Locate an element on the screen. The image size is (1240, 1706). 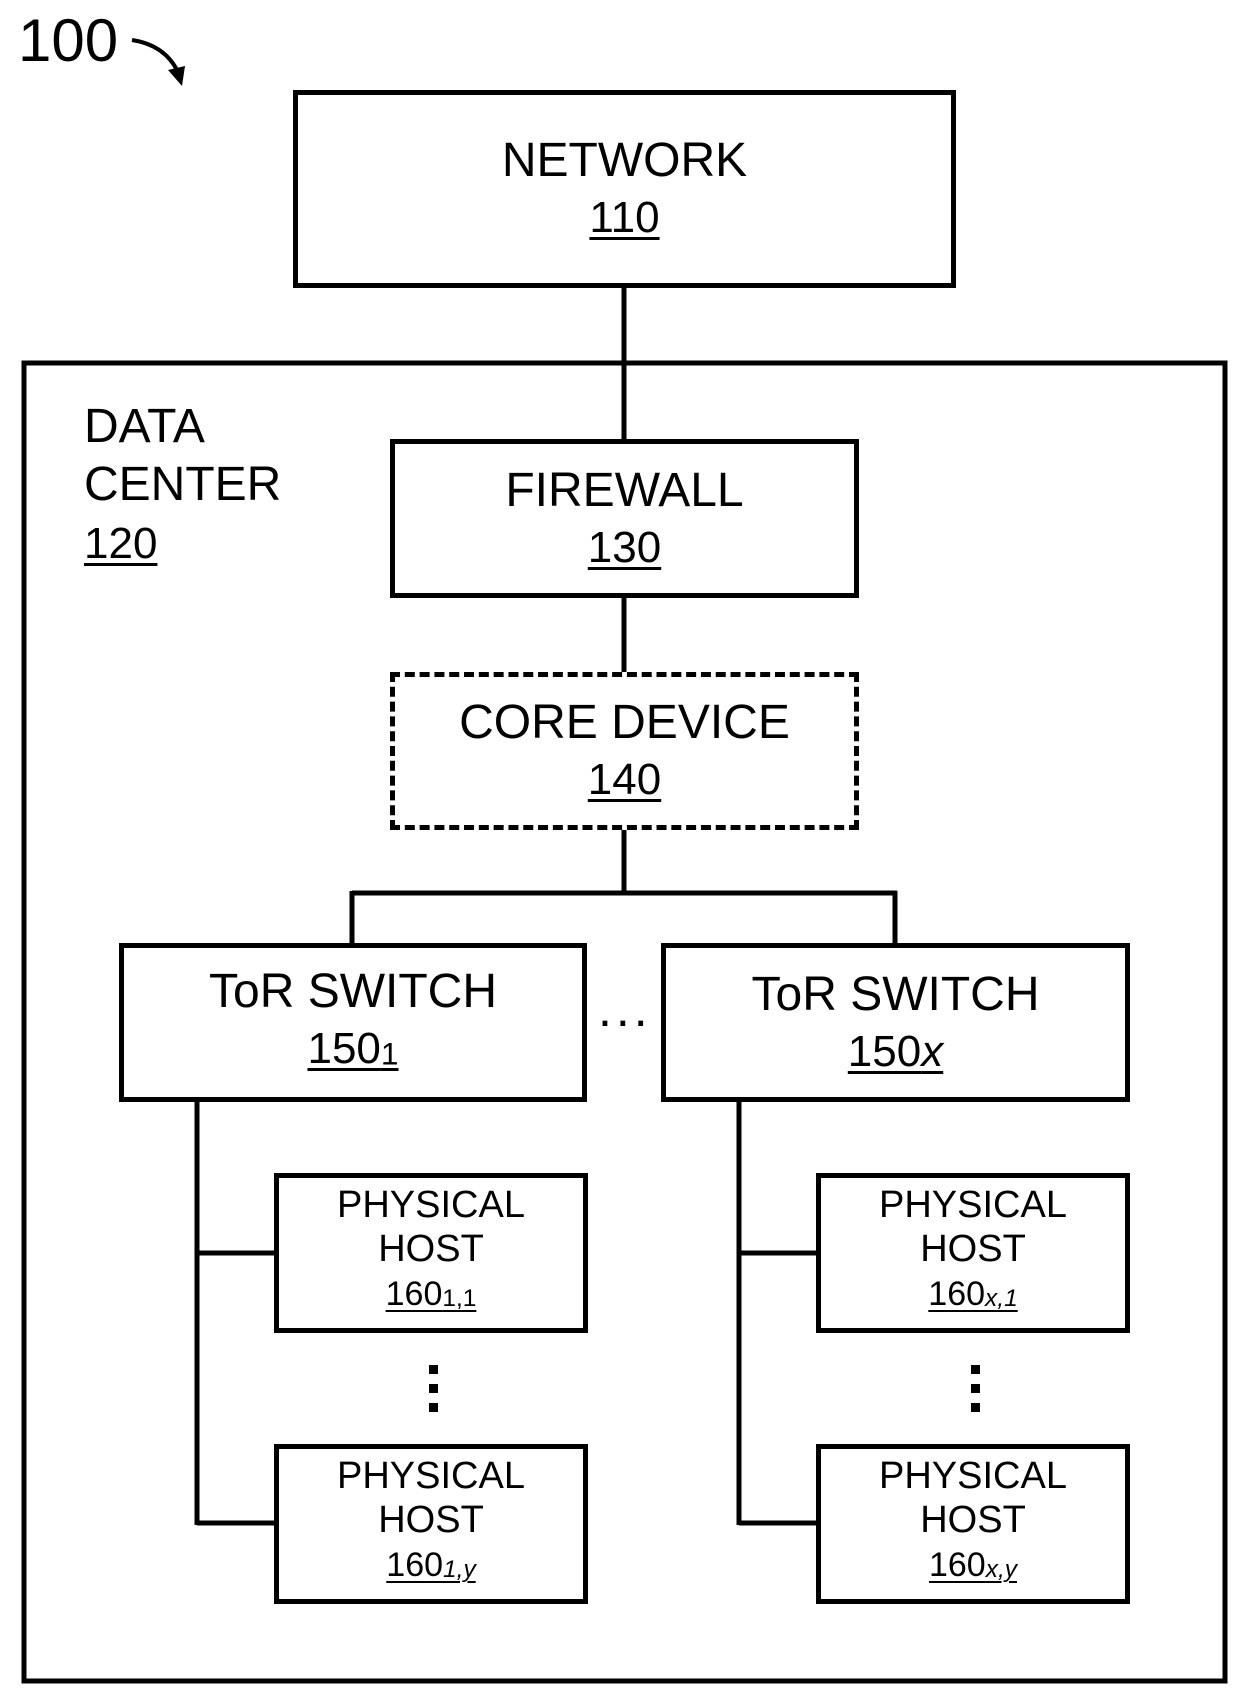
tor-switch-x-box: ToR SWITCH 150x is located at coordinates (895, 1022).